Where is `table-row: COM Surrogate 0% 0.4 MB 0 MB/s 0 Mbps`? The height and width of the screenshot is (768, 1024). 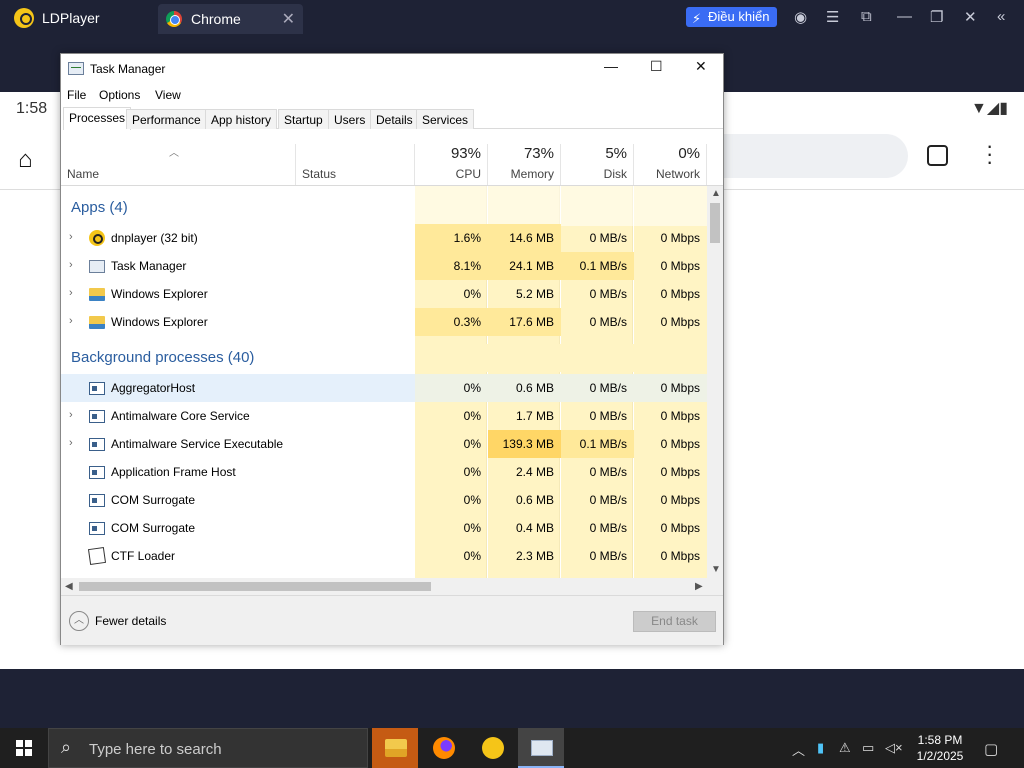
table-row: COM Surrogate 0% 0.4 MB 0 MB/s 0 Mbps is located at coordinates (384, 528).